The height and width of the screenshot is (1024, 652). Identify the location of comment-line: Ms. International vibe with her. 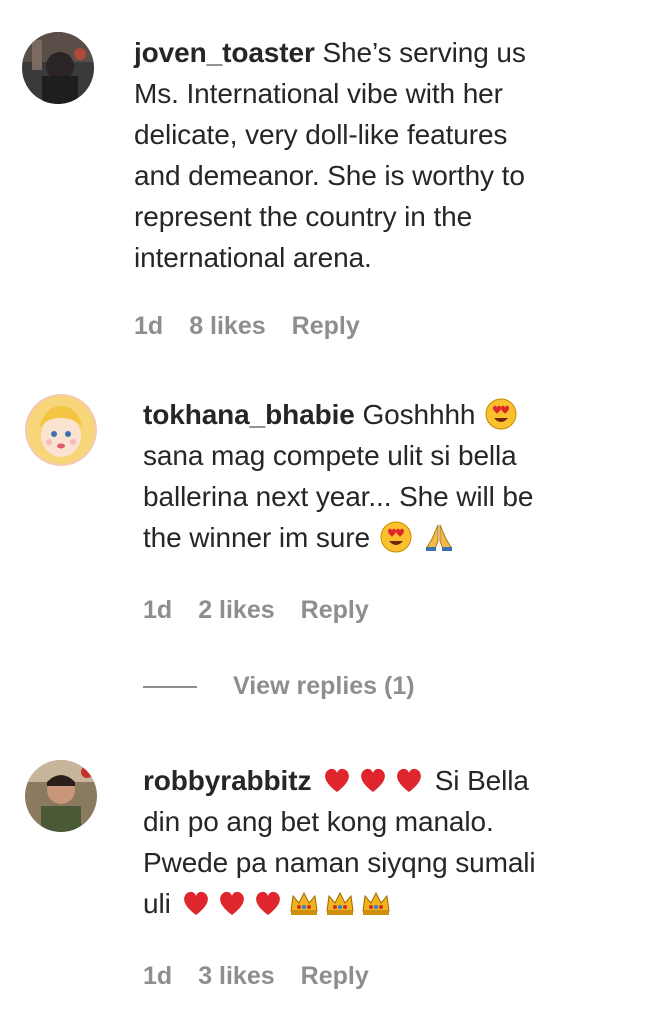
(318, 93).